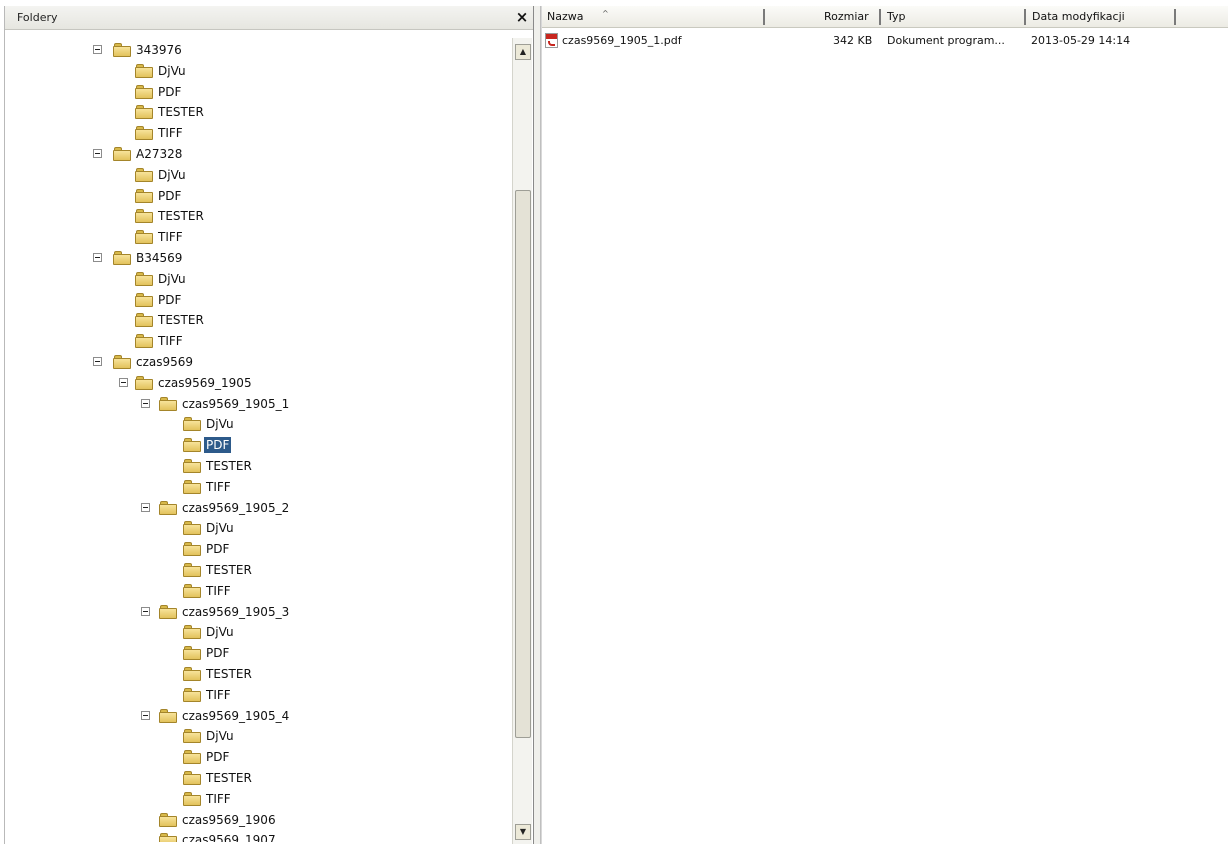 The width and height of the screenshot is (1228, 847). Describe the element at coordinates (255, 50) in the screenshot. I see `tree-node: 343976` at that location.